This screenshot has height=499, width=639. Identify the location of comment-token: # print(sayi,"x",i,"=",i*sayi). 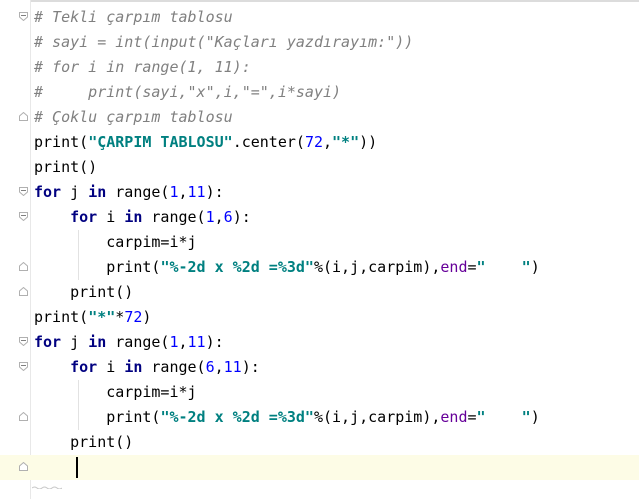
(188, 92).